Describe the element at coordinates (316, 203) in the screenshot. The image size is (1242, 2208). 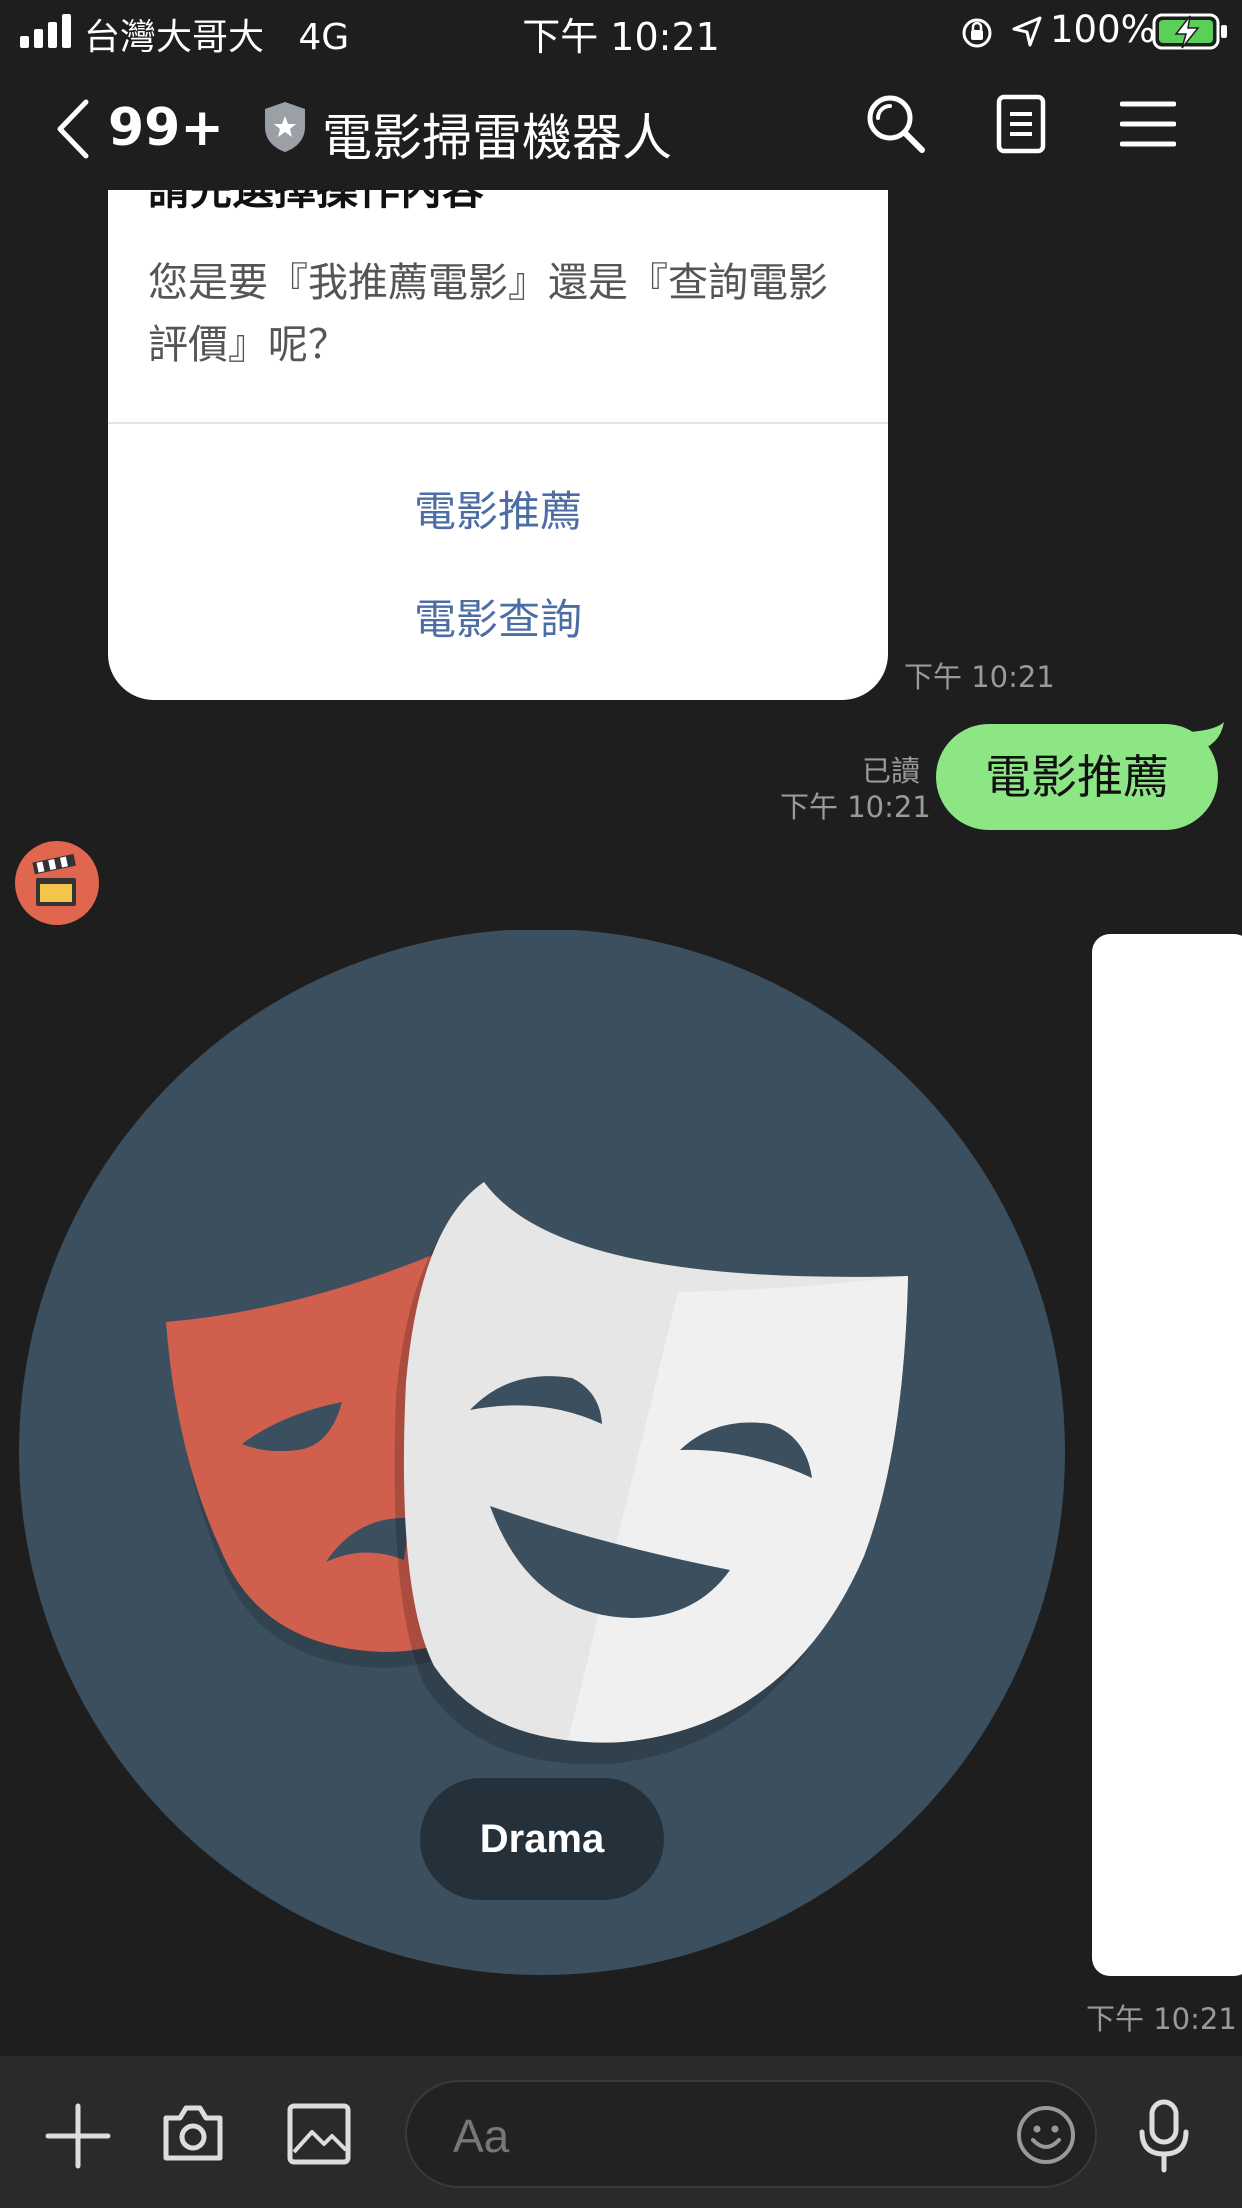
I see `card-title: 請先選擇操作內容` at that location.